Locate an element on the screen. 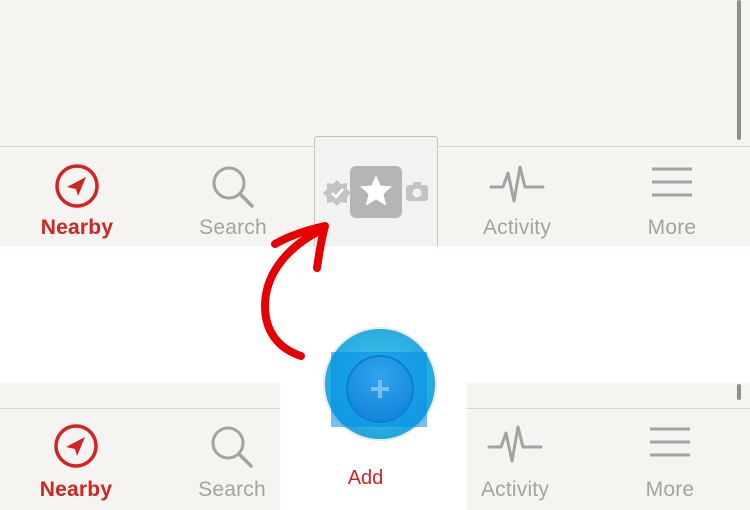  tab-nearby-top: Nearby is located at coordinates (77, 196).